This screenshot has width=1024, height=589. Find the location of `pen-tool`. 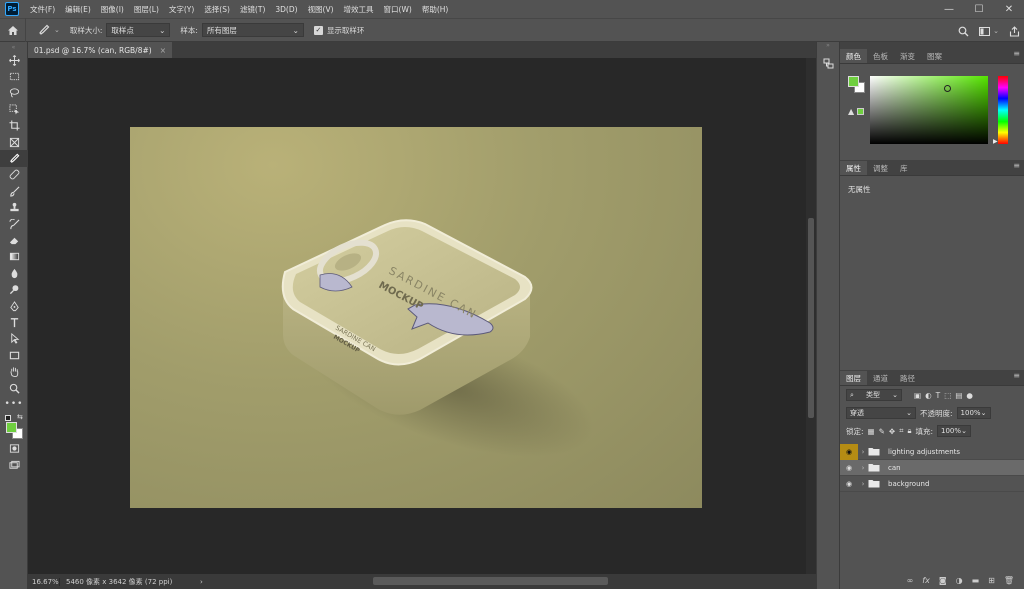

pen-tool is located at coordinates (14, 306).